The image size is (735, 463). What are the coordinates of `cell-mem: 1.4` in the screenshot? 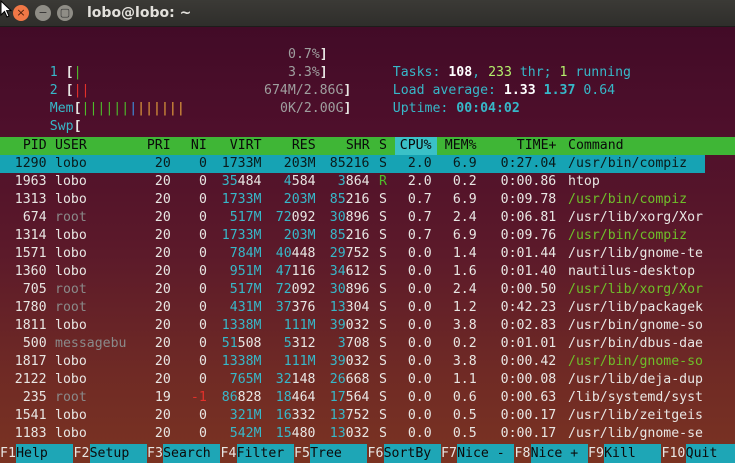 It's located at (464, 253).